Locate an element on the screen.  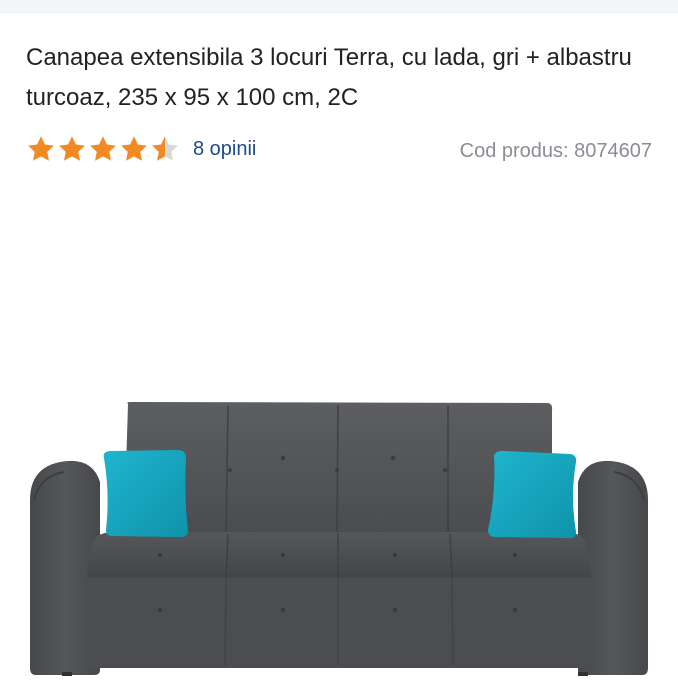
rating-stars is located at coordinates (103, 149).